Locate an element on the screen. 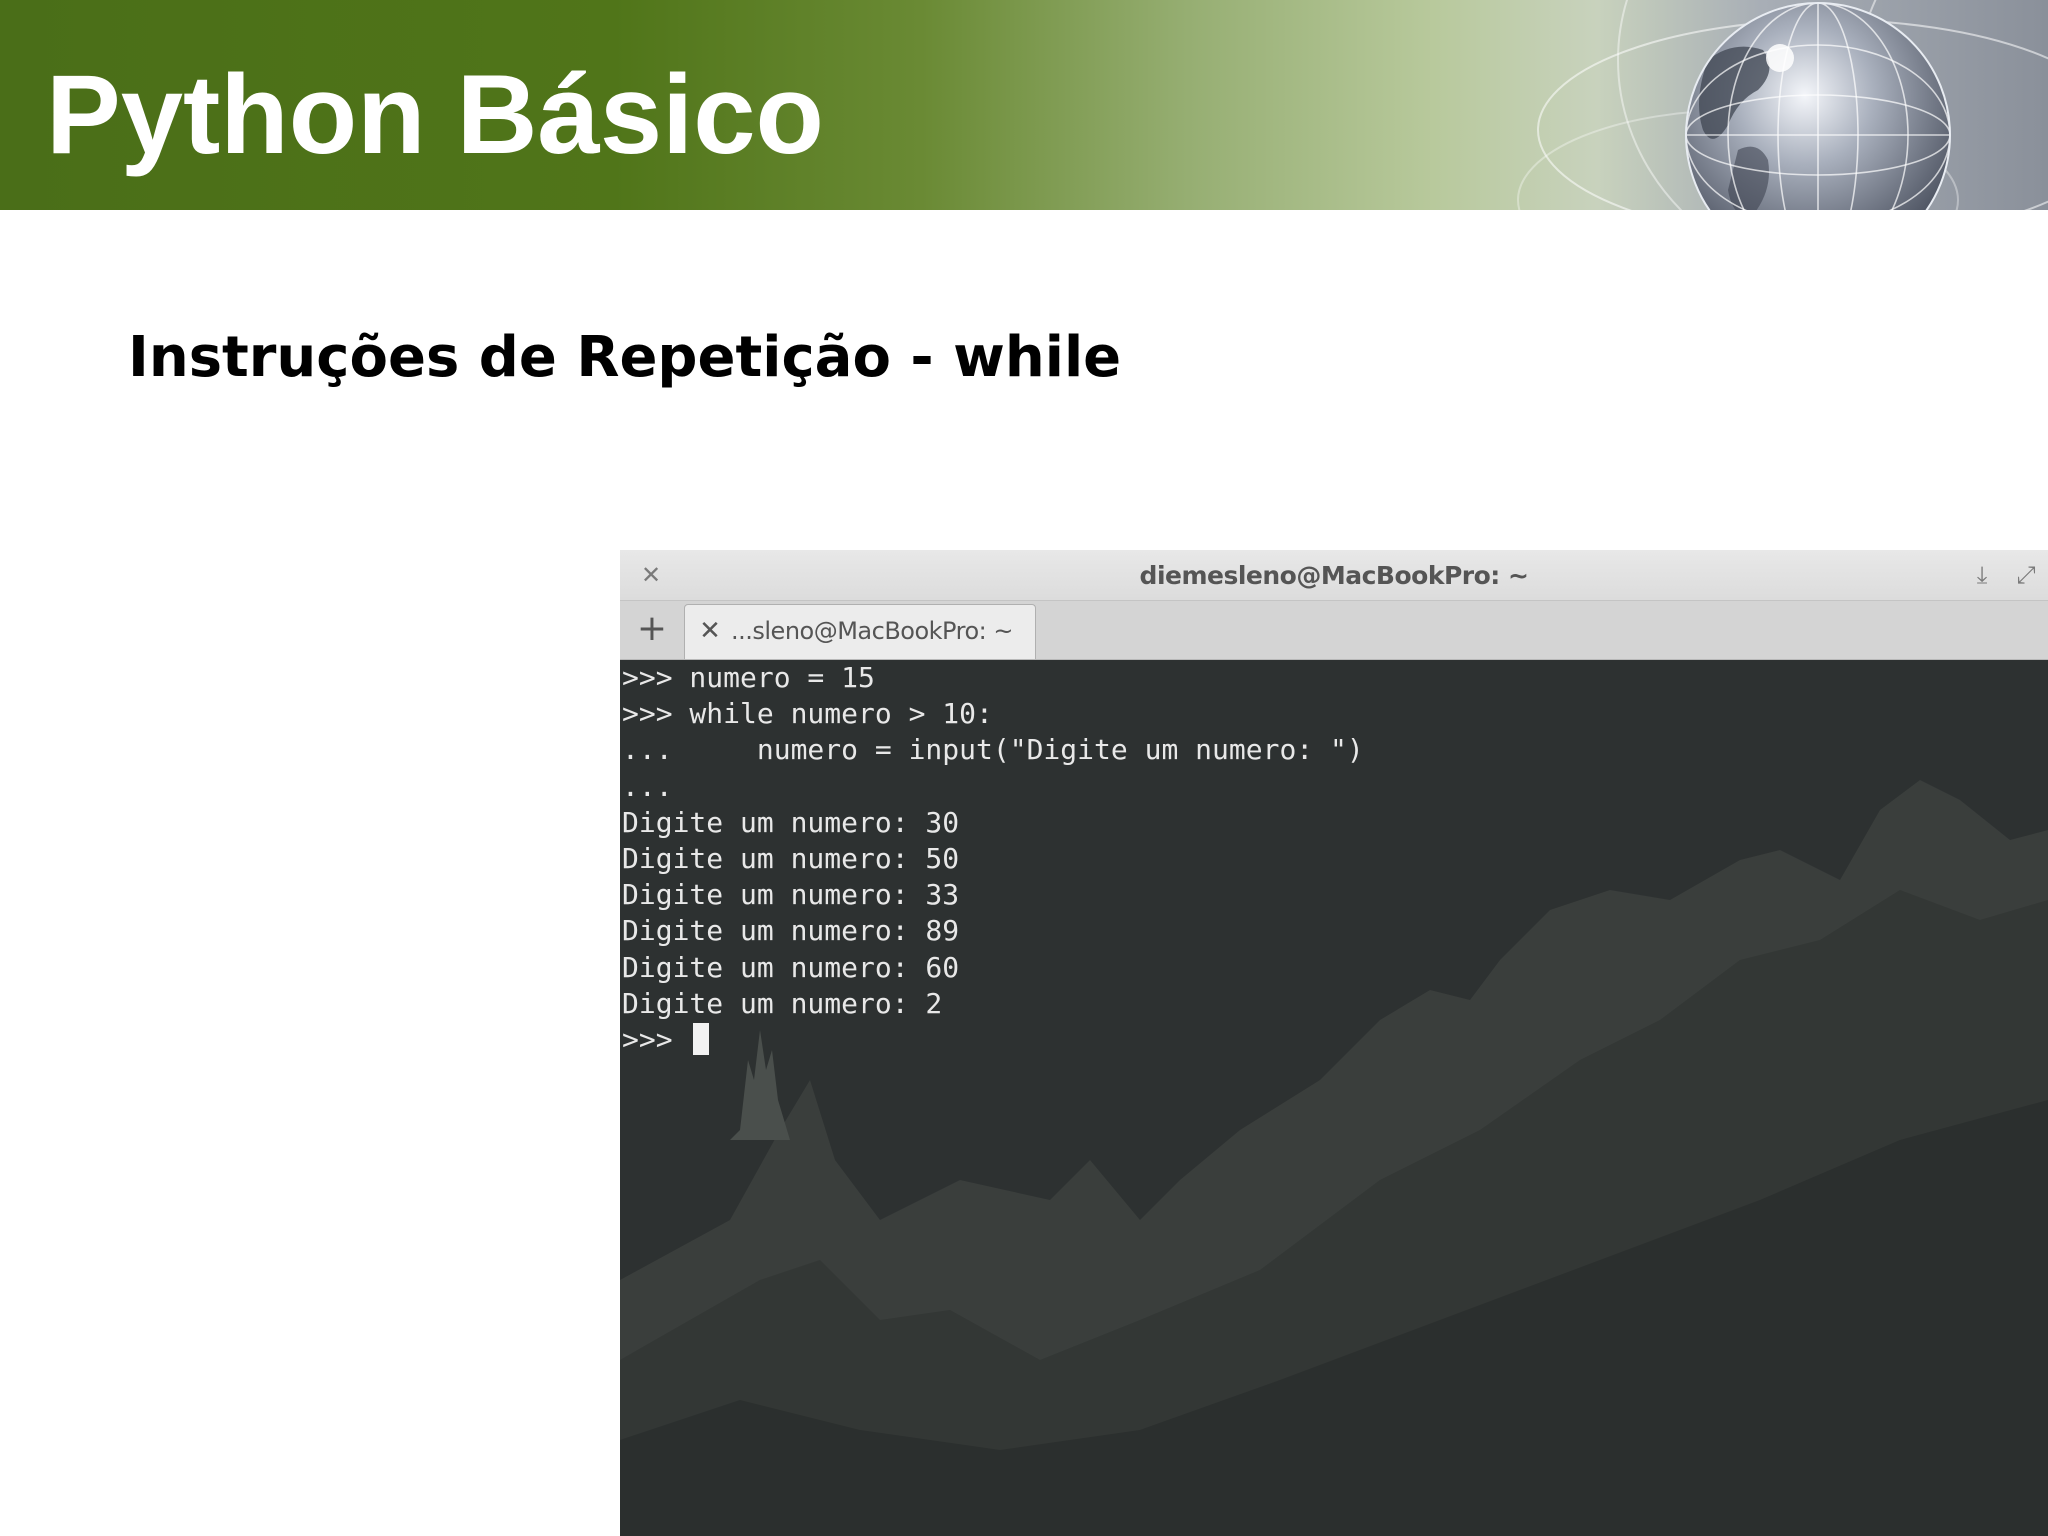  text-cursor is located at coordinates (701, 1038).